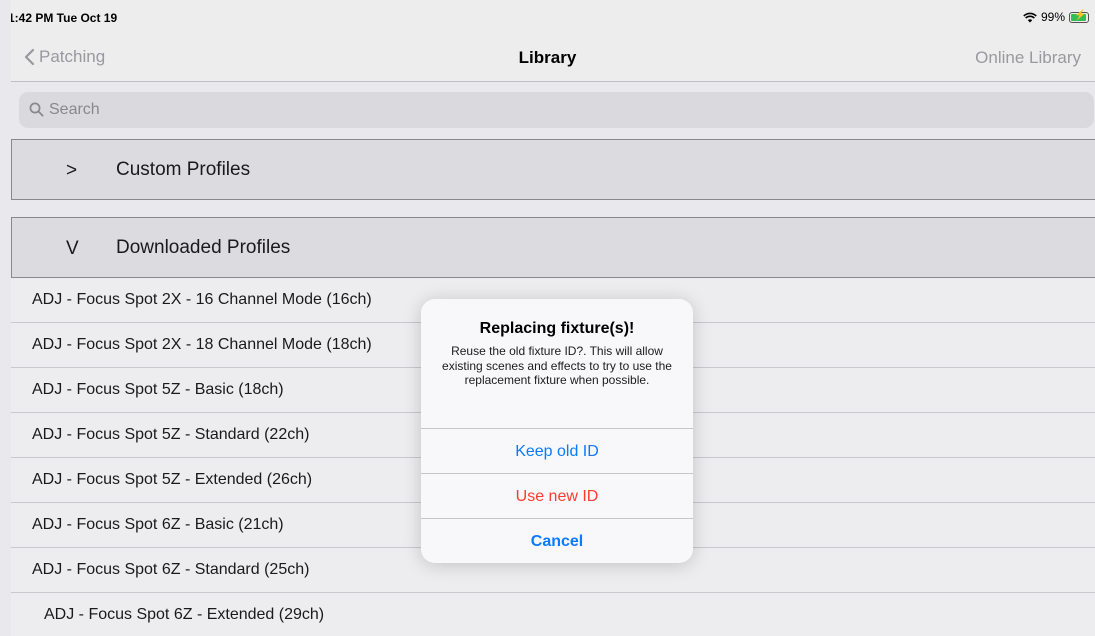 This screenshot has height=636, width=1095. I want to click on keep-old-id-button: Keep old ID, so click(557, 450).